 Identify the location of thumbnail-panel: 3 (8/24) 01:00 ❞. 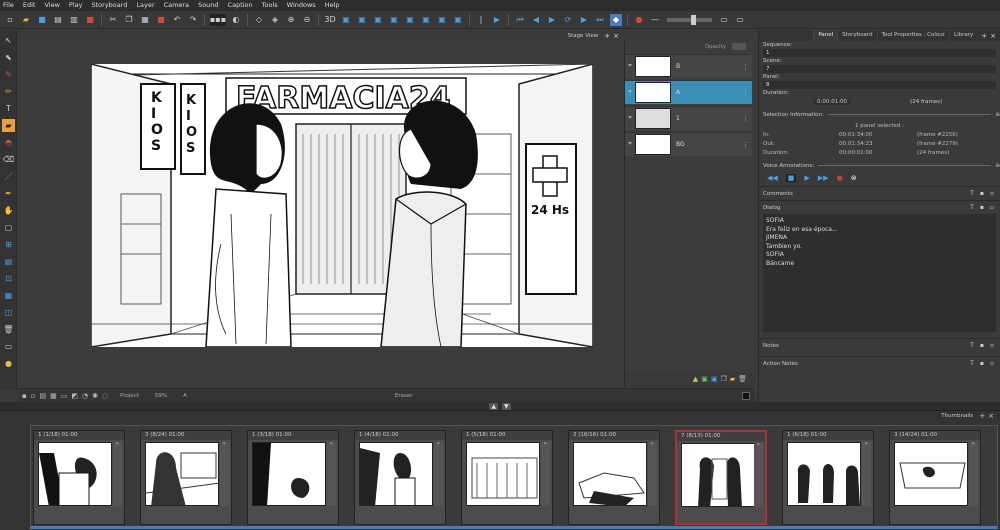
(186, 477).